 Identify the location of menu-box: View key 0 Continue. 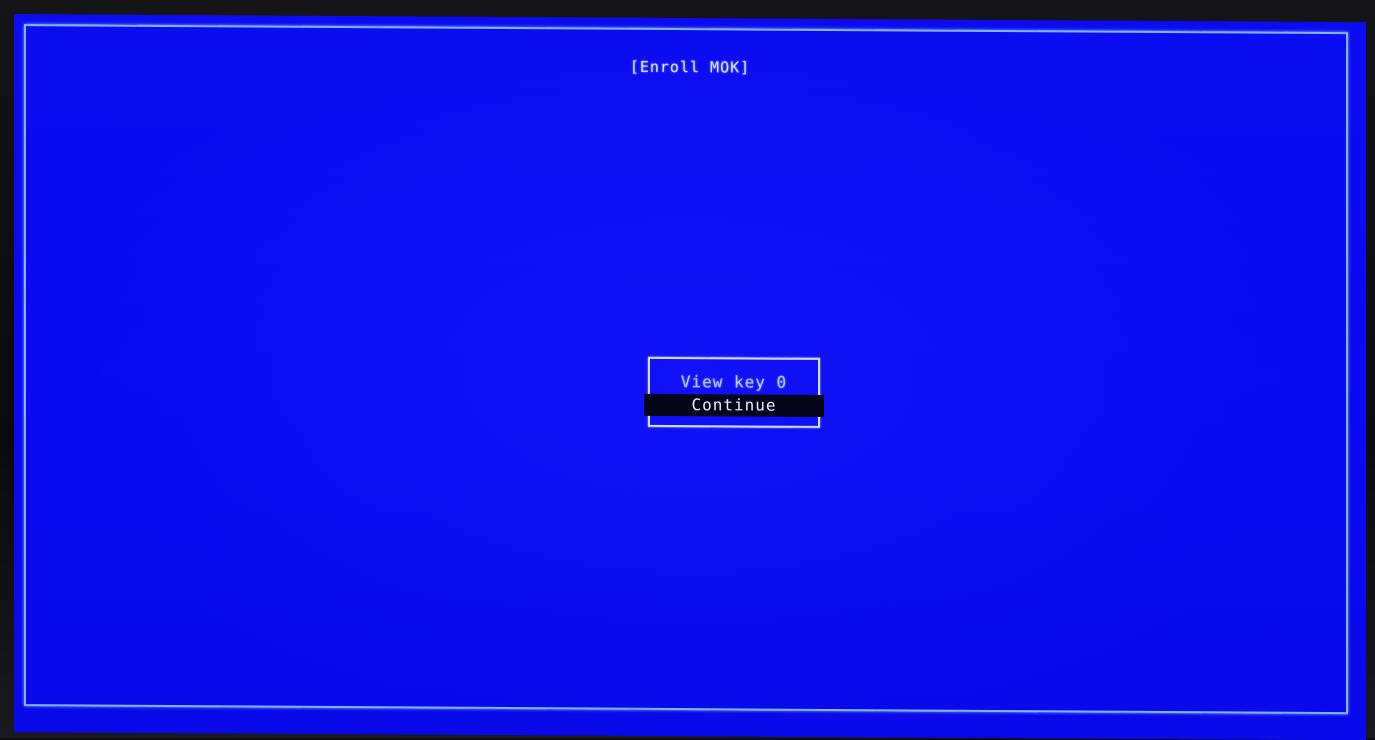
(734, 392).